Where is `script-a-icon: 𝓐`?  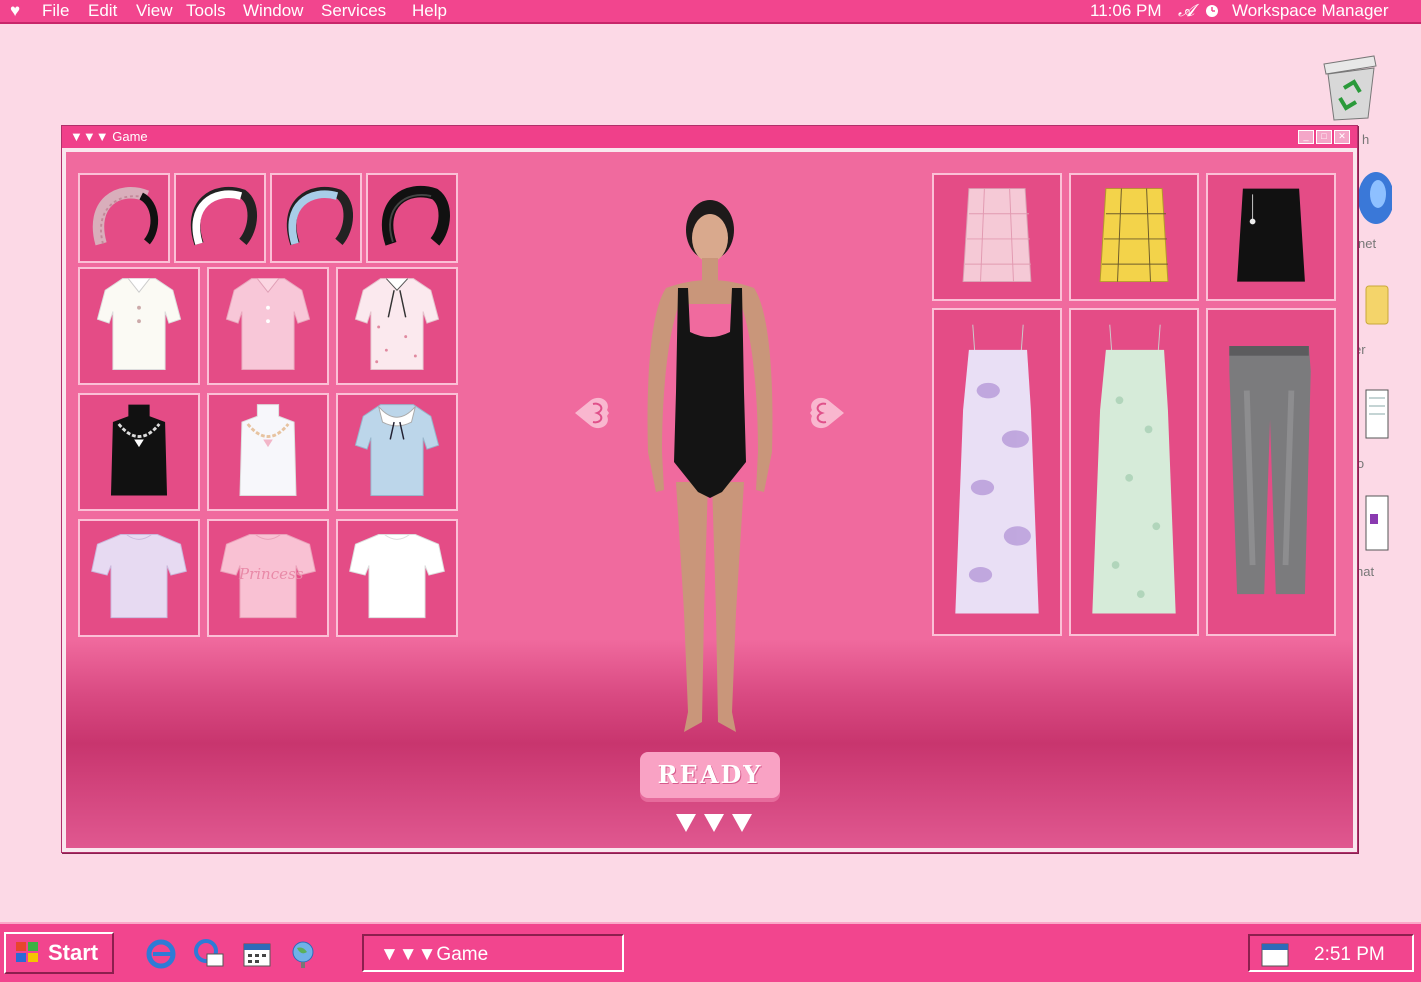
script-a-icon: 𝓐 is located at coordinates (1186, 11).